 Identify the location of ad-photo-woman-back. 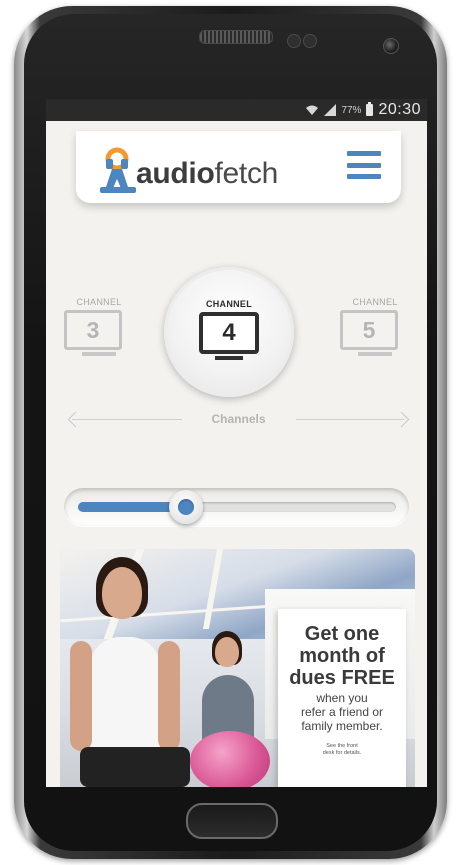
(235, 709).